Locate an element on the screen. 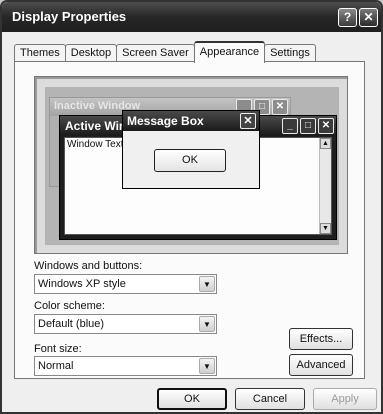 The height and width of the screenshot is (414, 383). help-button: ? is located at coordinates (347, 17).